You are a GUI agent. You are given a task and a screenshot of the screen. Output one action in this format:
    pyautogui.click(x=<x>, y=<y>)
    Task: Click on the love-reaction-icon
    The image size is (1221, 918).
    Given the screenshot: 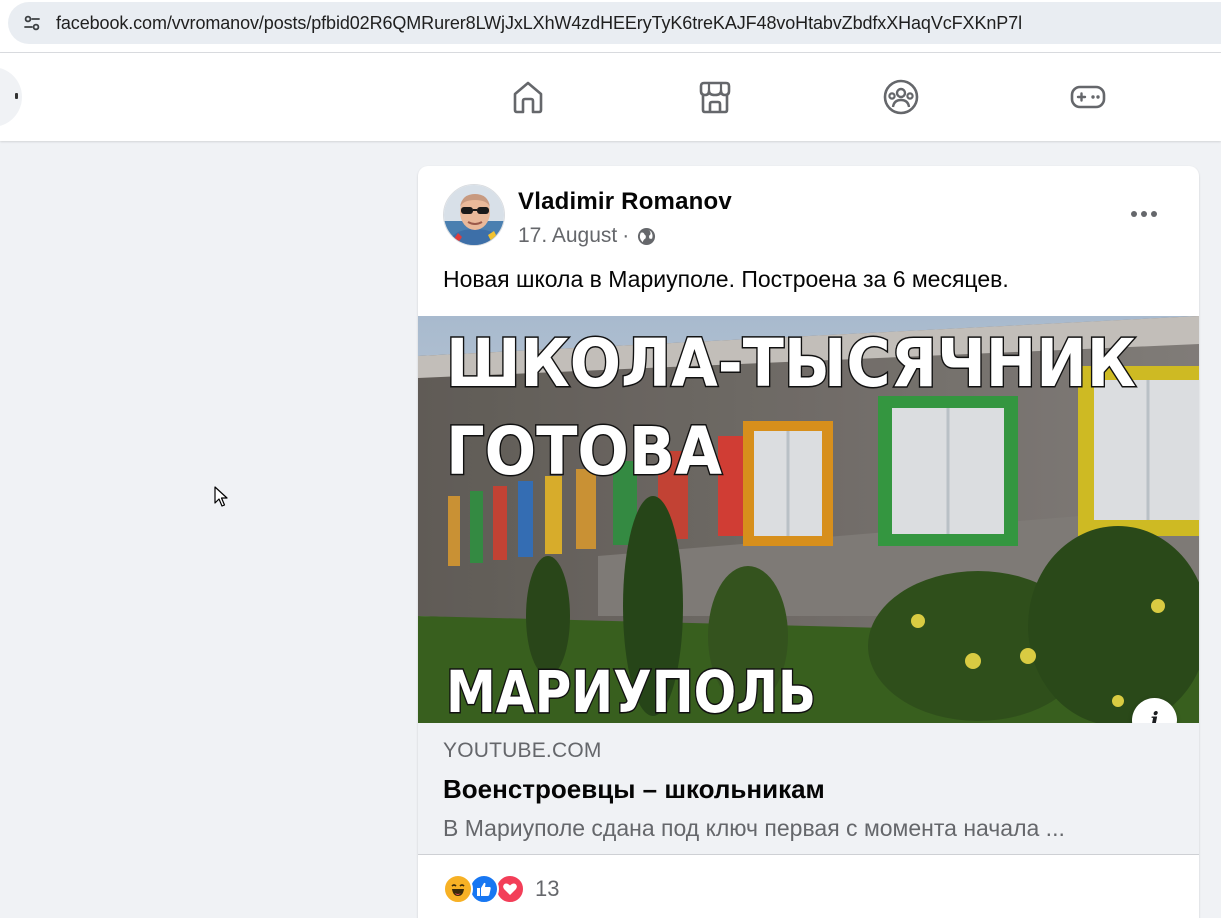 What is the action you would take?
    pyautogui.click(x=510, y=889)
    